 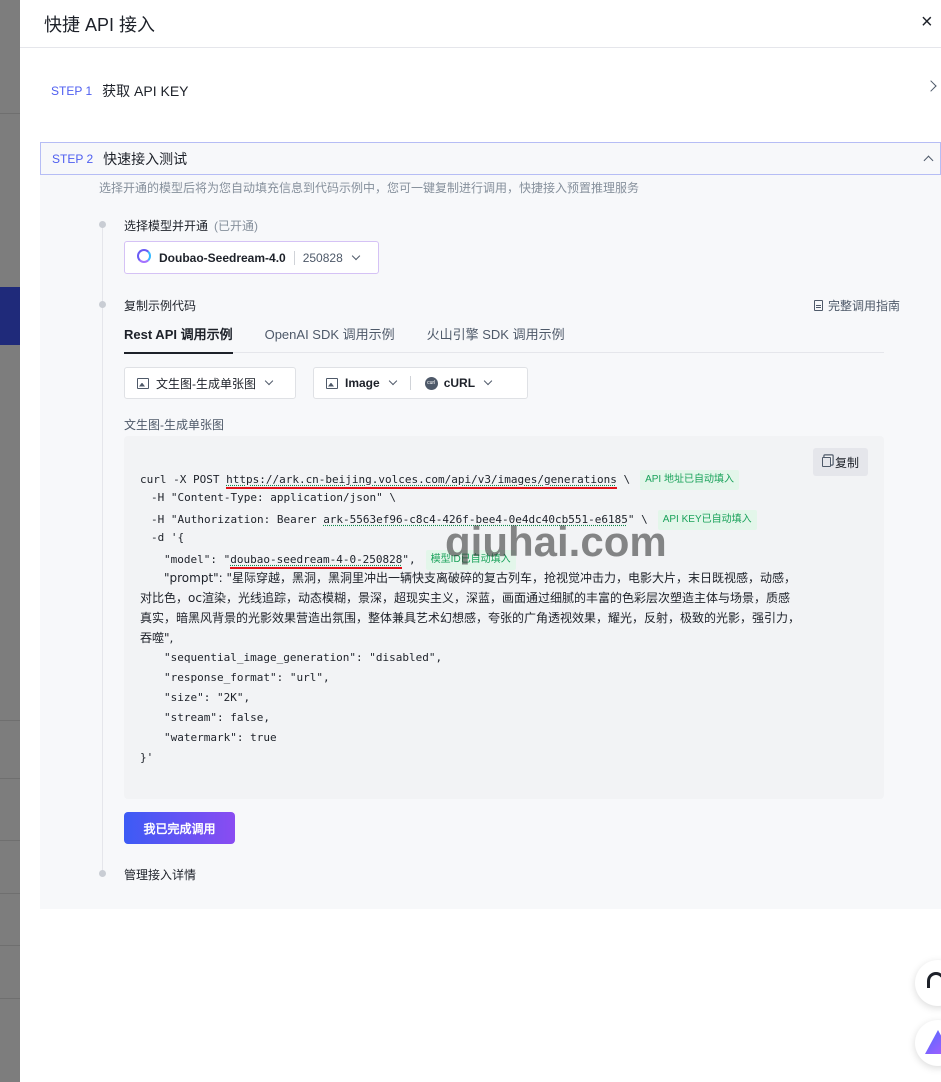 I want to click on model-name: Doubao-Seedream-4.0, so click(x=222, y=257).